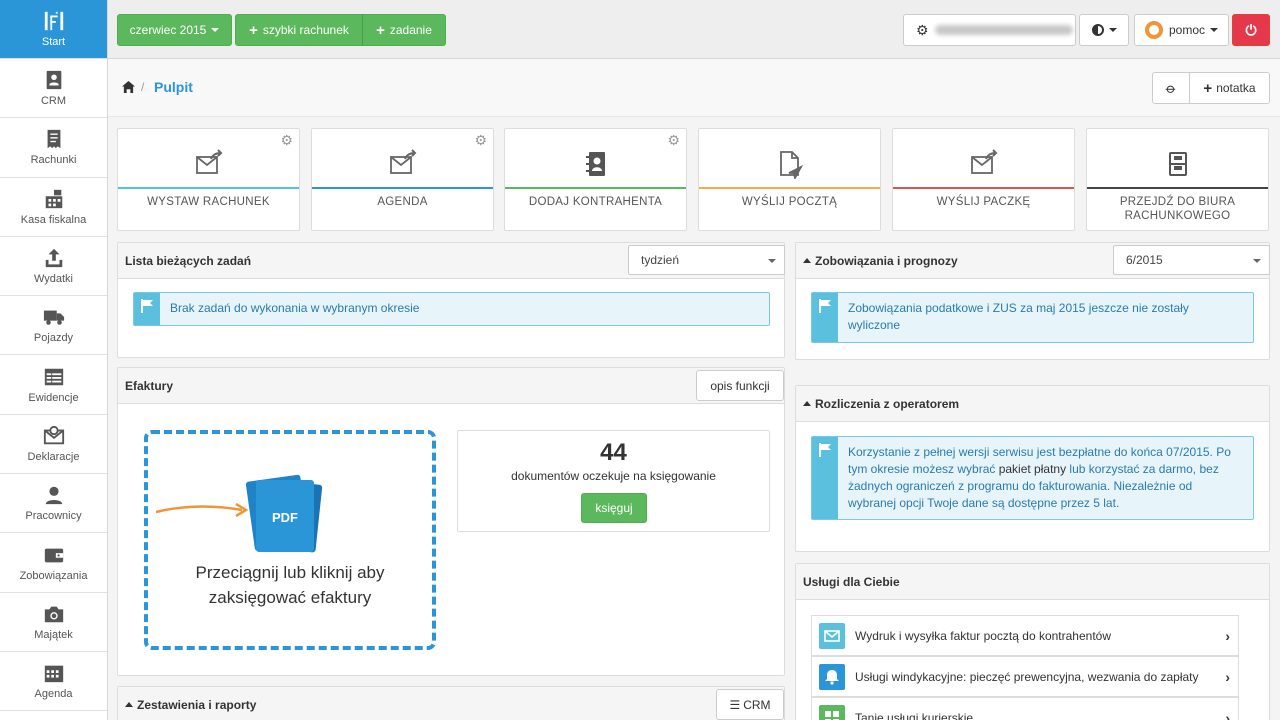 The image size is (1280, 720). What do you see at coordinates (285, 517) in the screenshot?
I see `pdf-icon-label: PDF` at bounding box center [285, 517].